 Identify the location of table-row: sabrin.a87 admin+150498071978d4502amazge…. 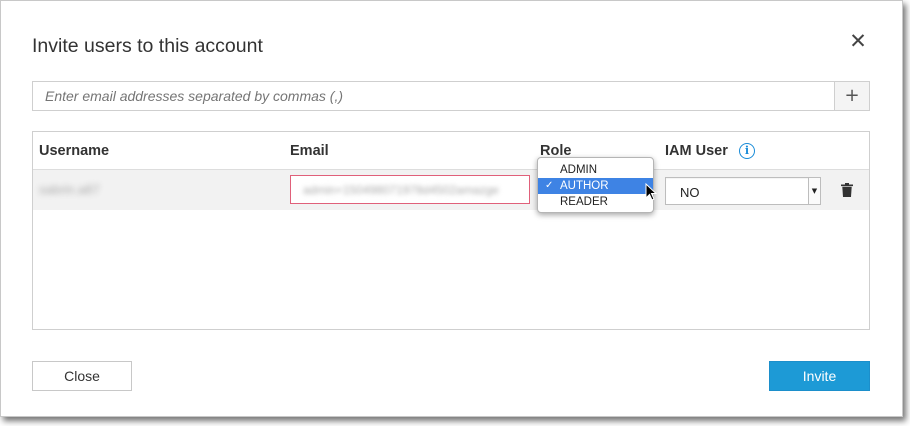
(451, 190).